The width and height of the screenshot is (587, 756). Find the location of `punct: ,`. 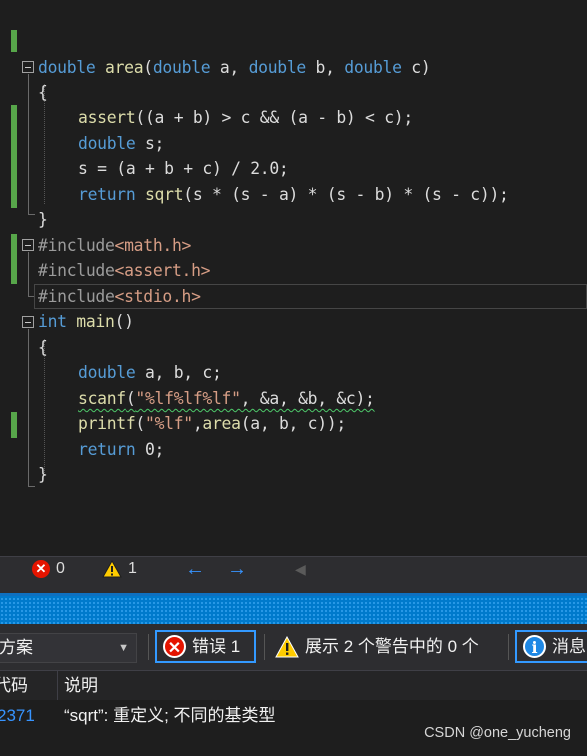

punct: , is located at coordinates (197, 423).